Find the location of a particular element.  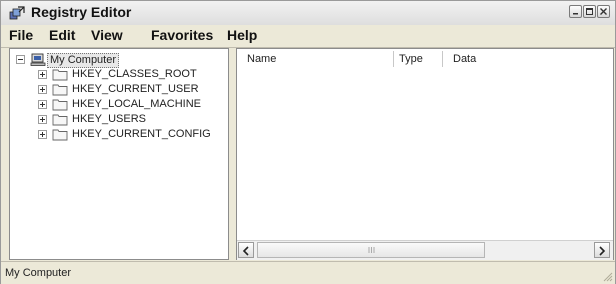

tree-item-label: HKEY_LOCAL_MACHINE is located at coordinates (136, 104).